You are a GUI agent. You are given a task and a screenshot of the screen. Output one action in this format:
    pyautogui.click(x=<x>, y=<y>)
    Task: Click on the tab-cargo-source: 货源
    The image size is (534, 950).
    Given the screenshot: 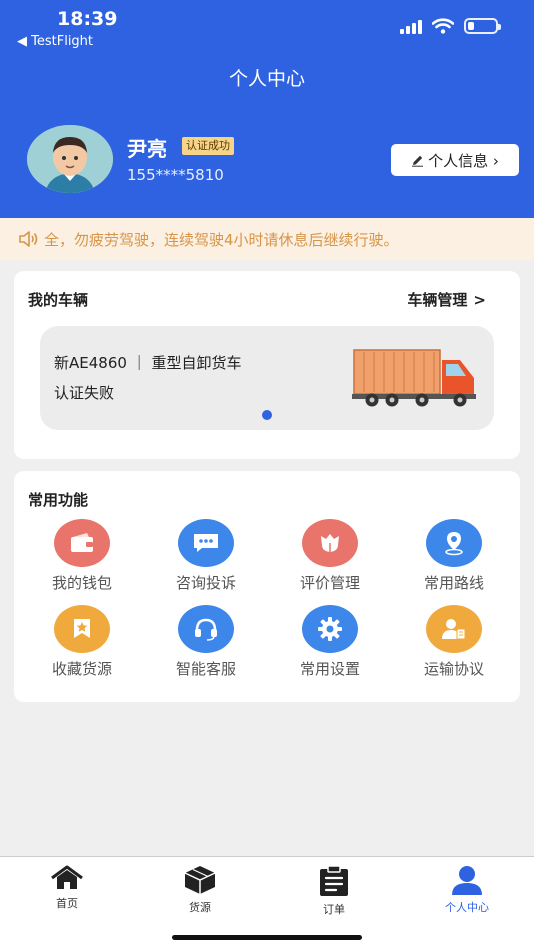 What is the action you would take?
    pyautogui.click(x=200, y=890)
    